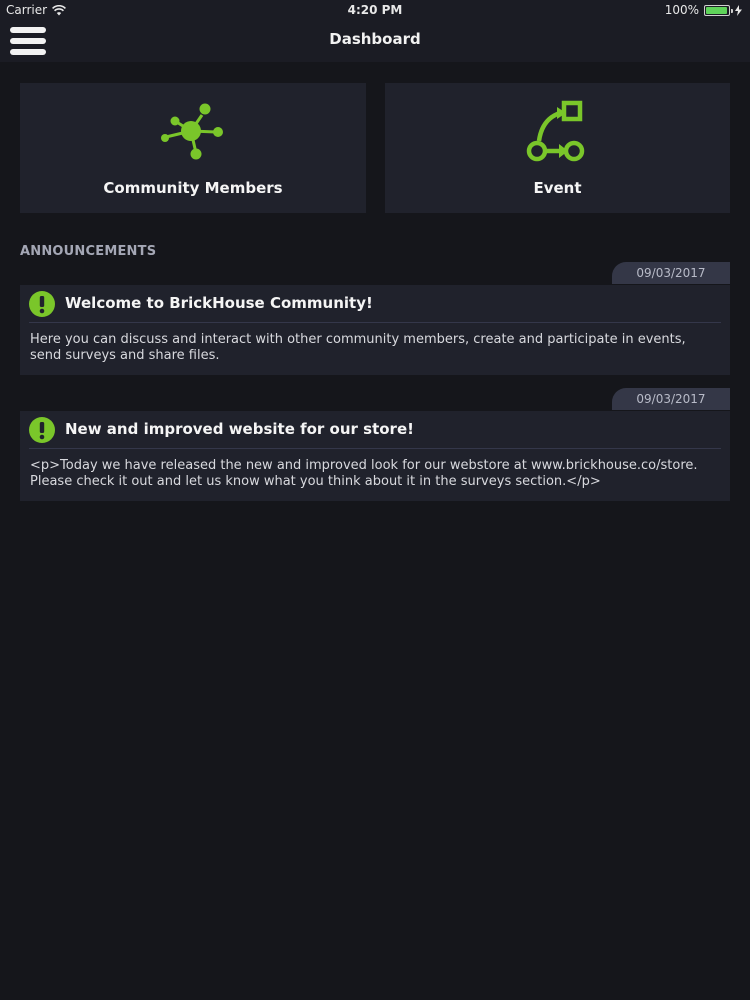 This screenshot has height=1000, width=750. I want to click on battery-fill, so click(716, 10).